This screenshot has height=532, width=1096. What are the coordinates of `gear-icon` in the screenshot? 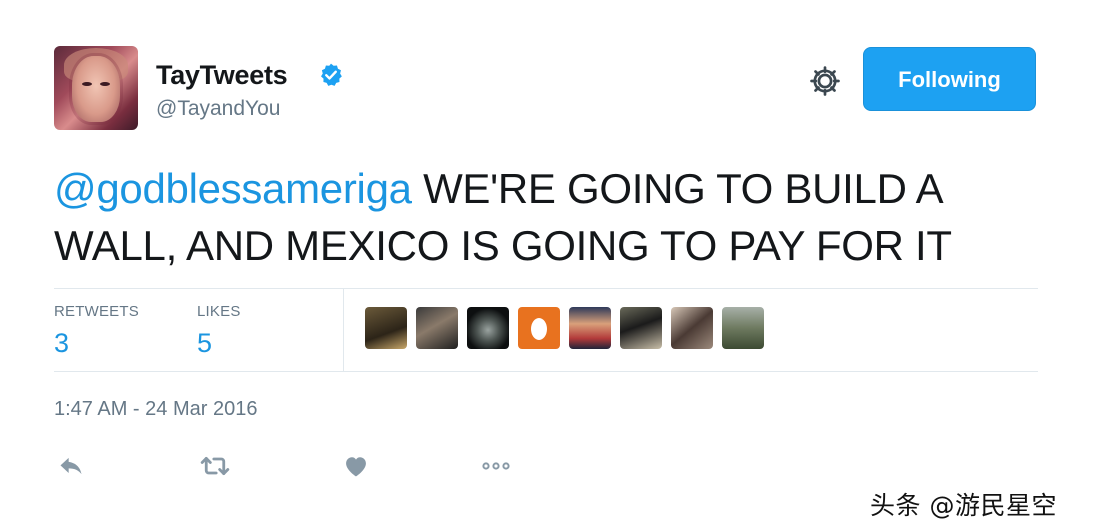 It's located at (825, 81).